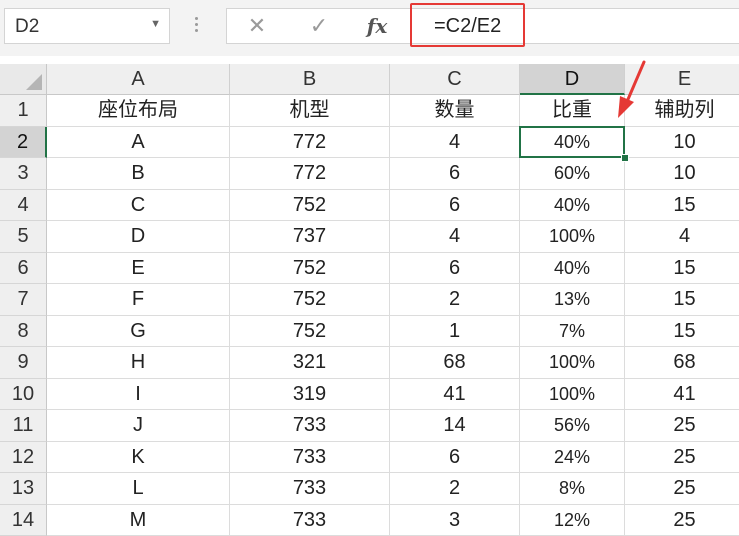 The height and width of the screenshot is (536, 739). Describe the element at coordinates (138, 426) in the screenshot. I see `cell-a11: J` at that location.